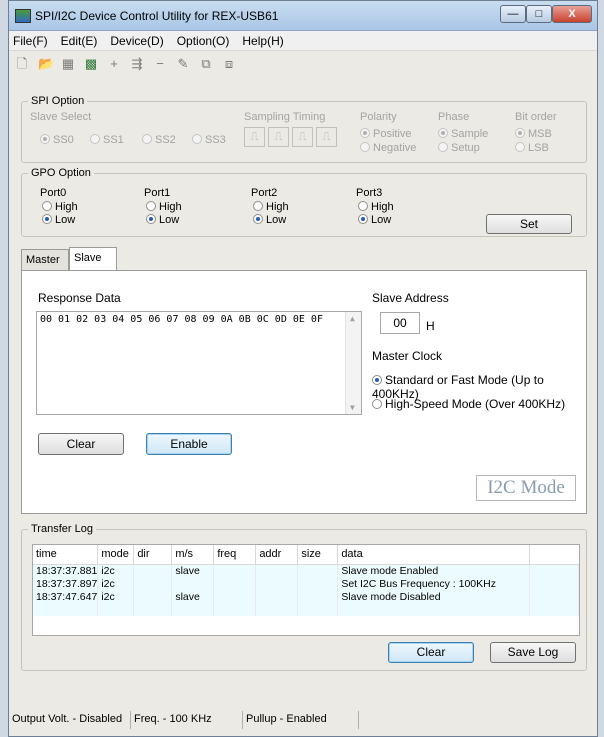 The height and width of the screenshot is (737, 604). I want to click on i2c-mode-badge: I2C Mode, so click(526, 488).